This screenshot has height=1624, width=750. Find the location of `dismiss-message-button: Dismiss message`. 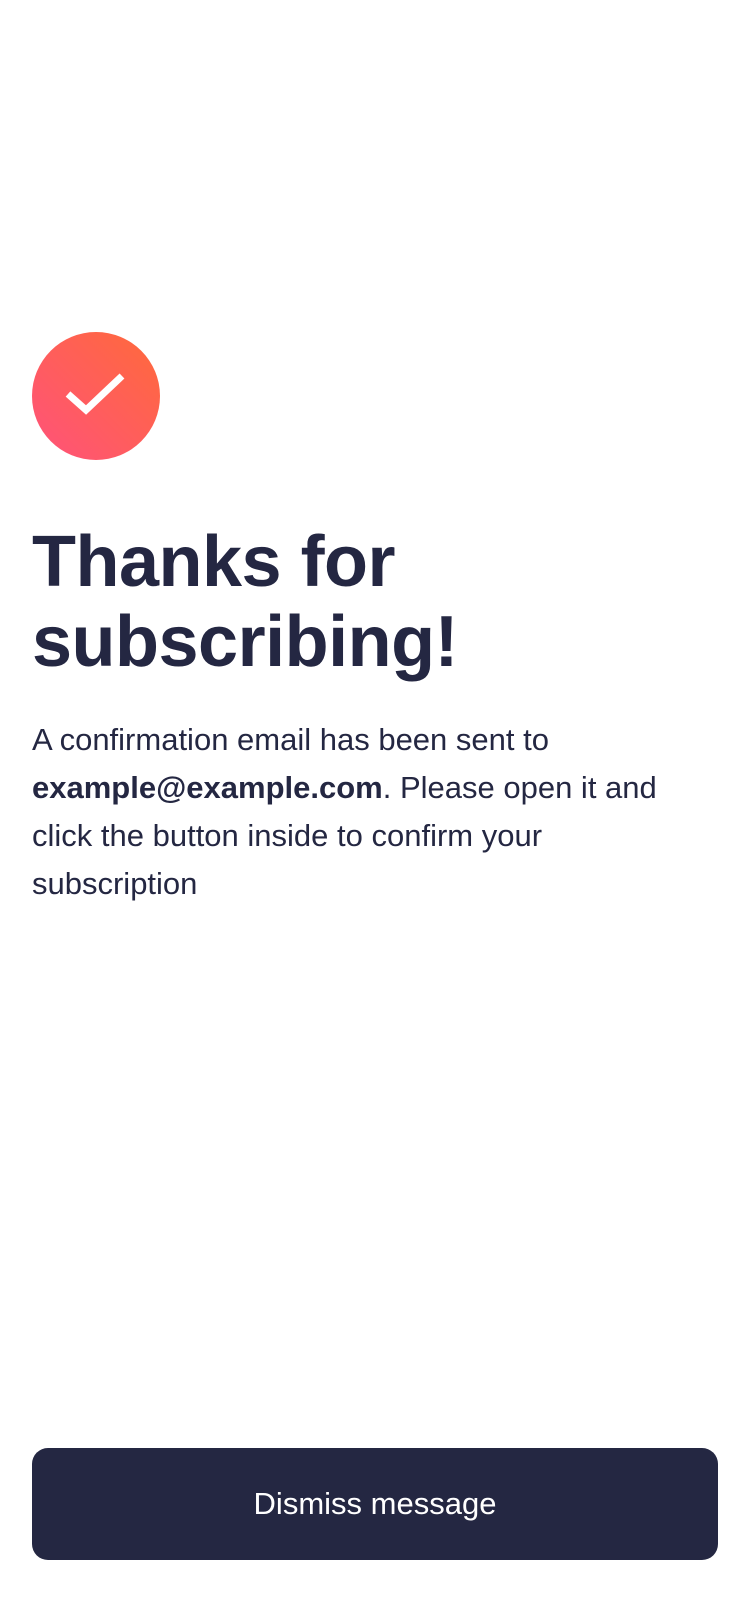

dismiss-message-button: Dismiss message is located at coordinates (375, 1504).